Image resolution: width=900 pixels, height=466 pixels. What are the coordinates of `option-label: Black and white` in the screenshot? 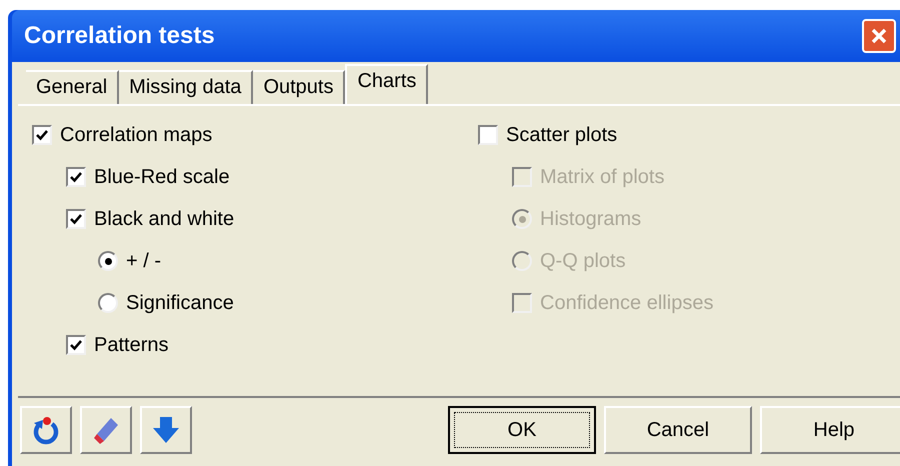 It's located at (164, 219).